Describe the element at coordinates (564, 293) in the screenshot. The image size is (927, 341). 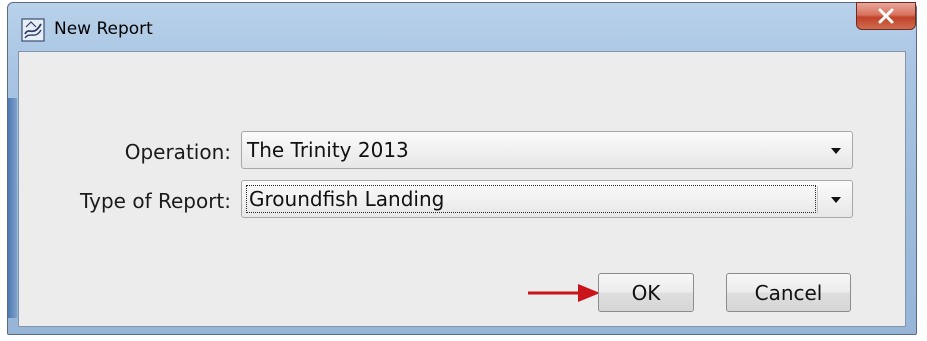
I see `red-arrow-annotation` at that location.